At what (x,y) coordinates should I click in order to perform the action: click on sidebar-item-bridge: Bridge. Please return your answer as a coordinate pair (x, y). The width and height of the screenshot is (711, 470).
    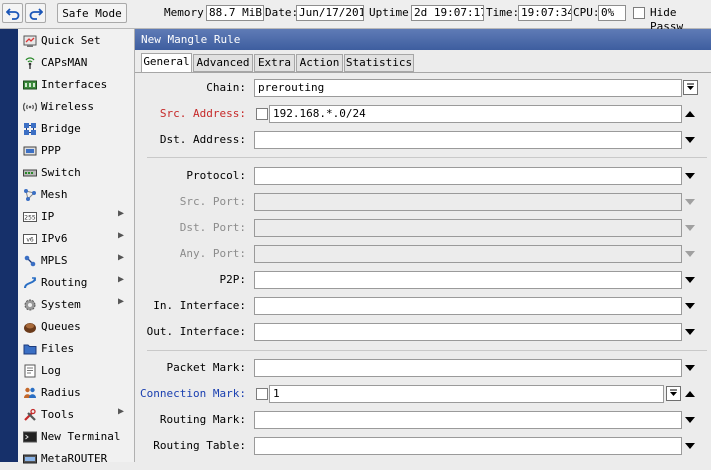
    Looking at the image, I should click on (76, 129).